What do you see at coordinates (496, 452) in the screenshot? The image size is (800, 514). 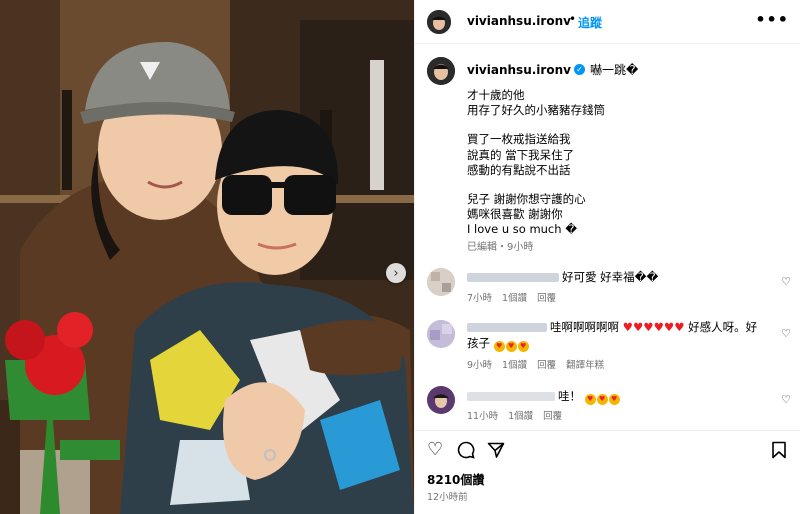 I see `share-icon` at bounding box center [496, 452].